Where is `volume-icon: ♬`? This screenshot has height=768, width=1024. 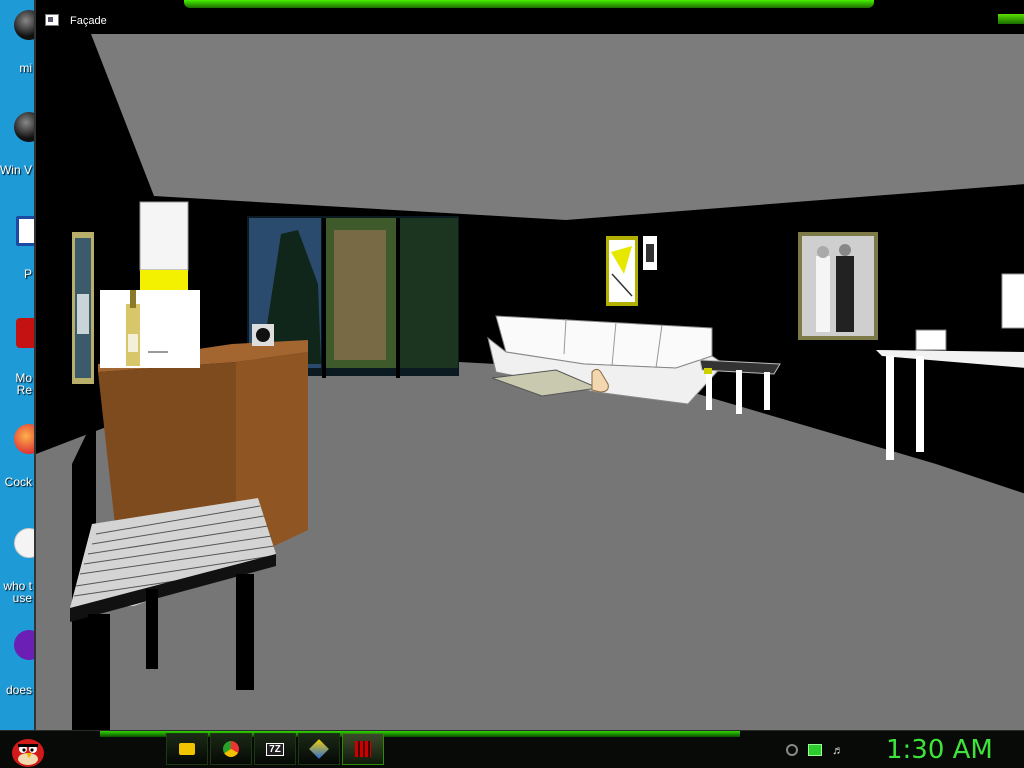 volume-icon: ♬ is located at coordinates (839, 750).